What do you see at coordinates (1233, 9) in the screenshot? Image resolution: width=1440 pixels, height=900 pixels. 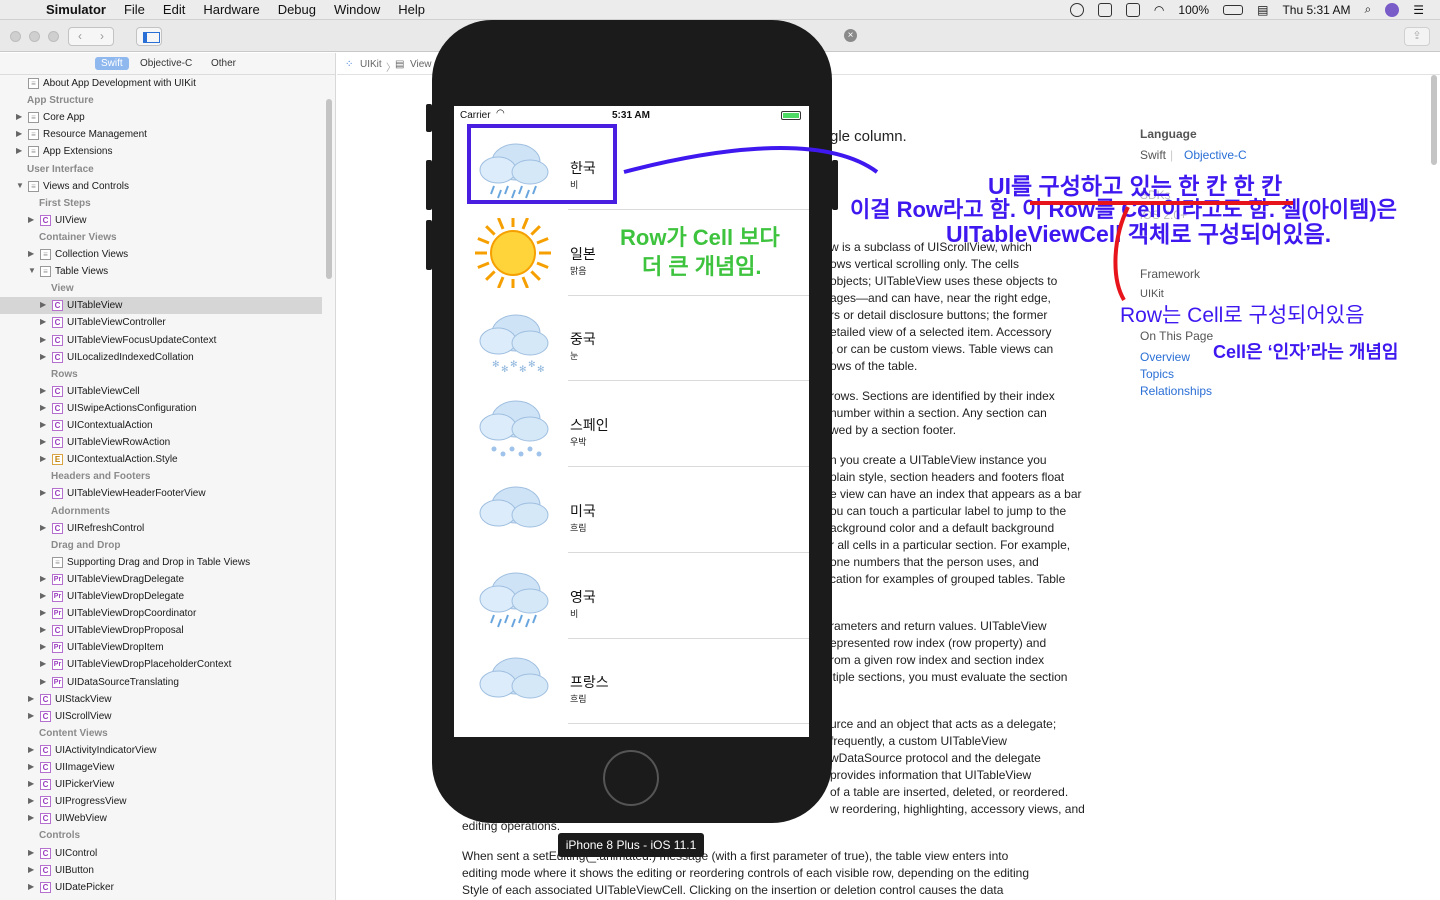 I see `battery-icon` at bounding box center [1233, 9].